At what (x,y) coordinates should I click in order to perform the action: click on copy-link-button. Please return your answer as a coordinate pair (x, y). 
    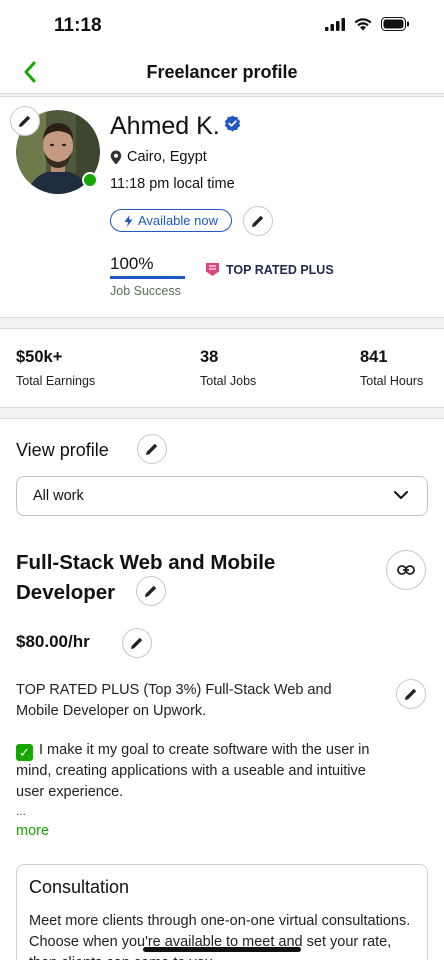
    Looking at the image, I should click on (406, 570).